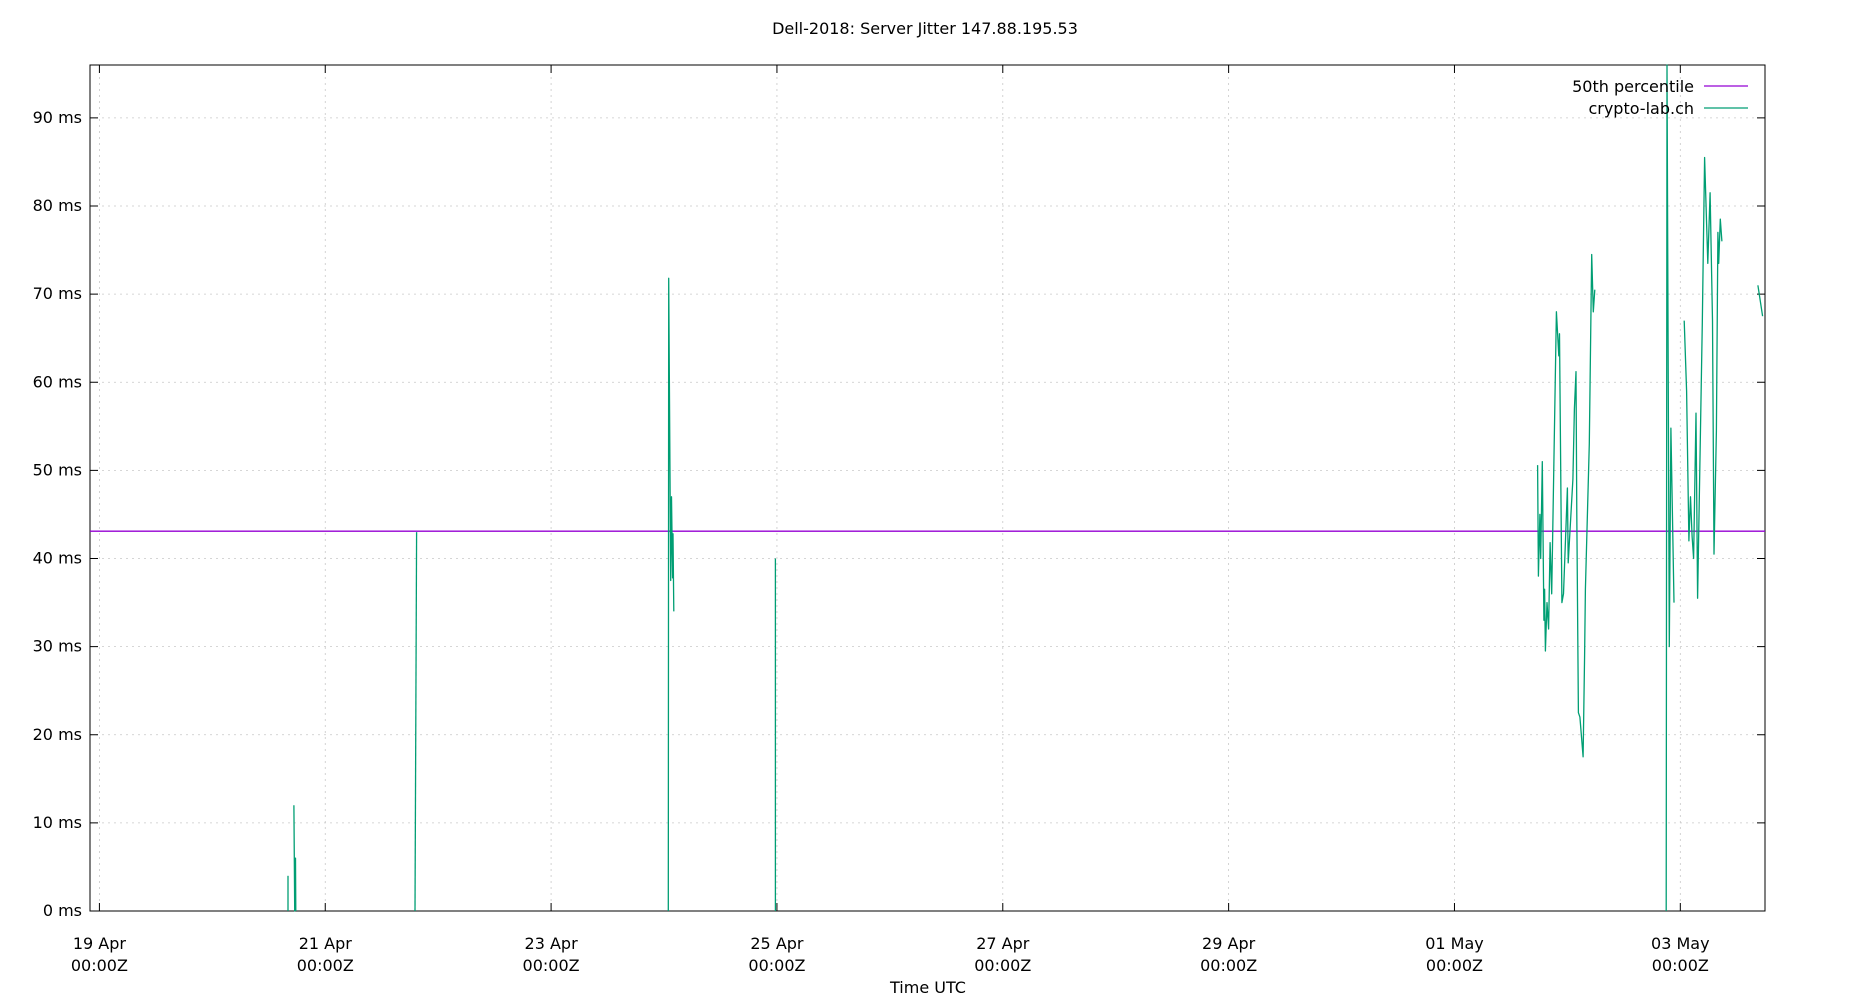 This screenshot has height=1000, width=1850. What do you see at coordinates (57, 469) in the screenshot?
I see `y-tick-label: 50 ms` at bounding box center [57, 469].